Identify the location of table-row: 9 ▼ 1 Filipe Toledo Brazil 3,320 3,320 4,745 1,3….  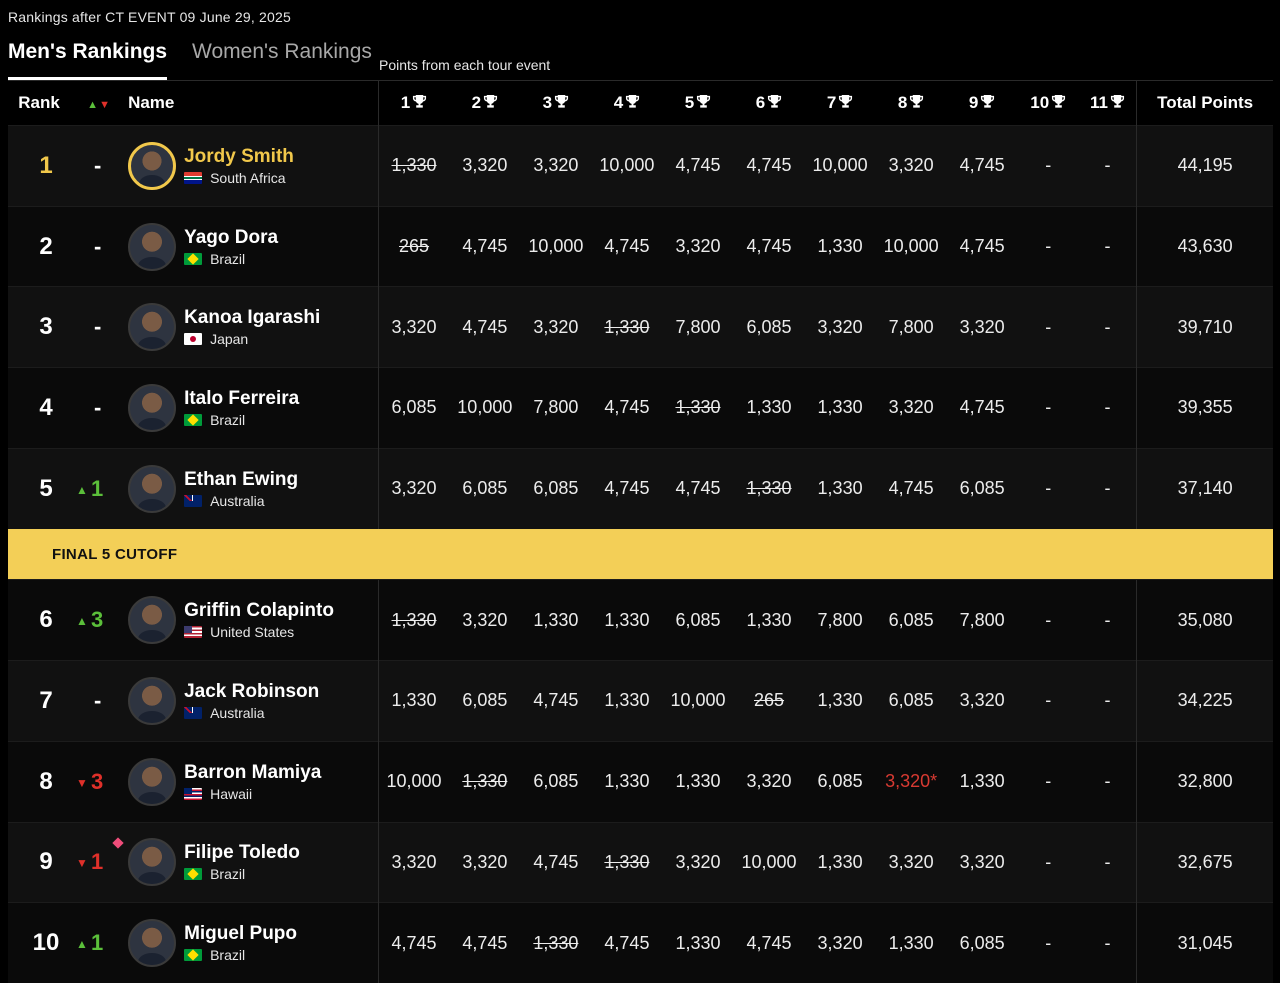
(640, 862).